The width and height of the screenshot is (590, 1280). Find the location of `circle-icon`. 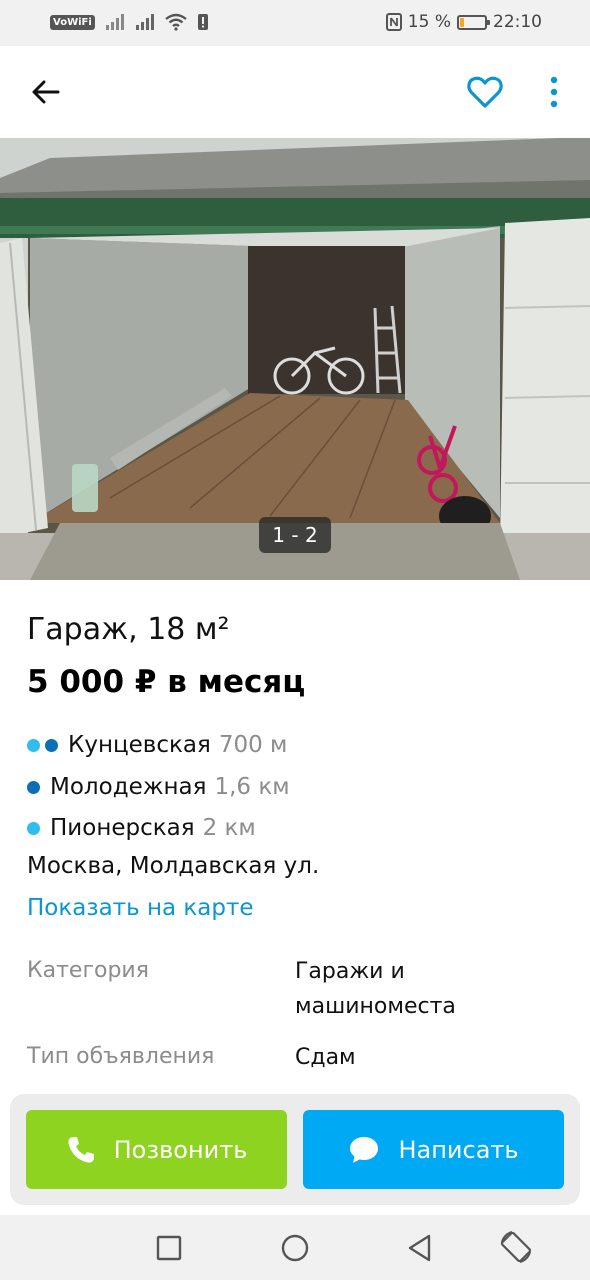

circle-icon is located at coordinates (295, 1248).